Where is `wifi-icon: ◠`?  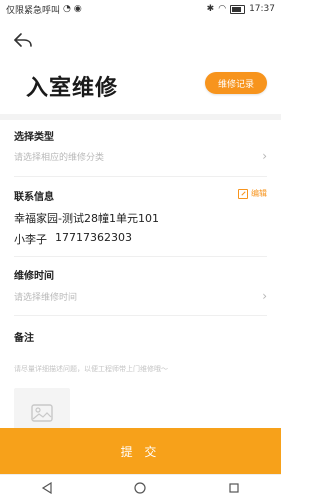 wifi-icon: ◠ is located at coordinates (222, 8).